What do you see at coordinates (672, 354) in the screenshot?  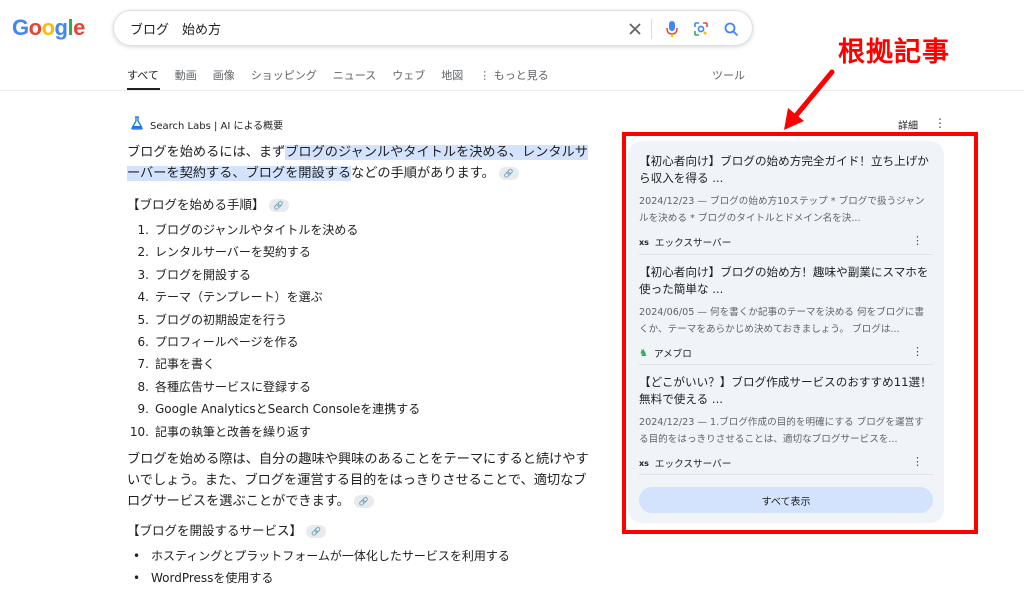 I see `source-site-name: アメブロ` at bounding box center [672, 354].